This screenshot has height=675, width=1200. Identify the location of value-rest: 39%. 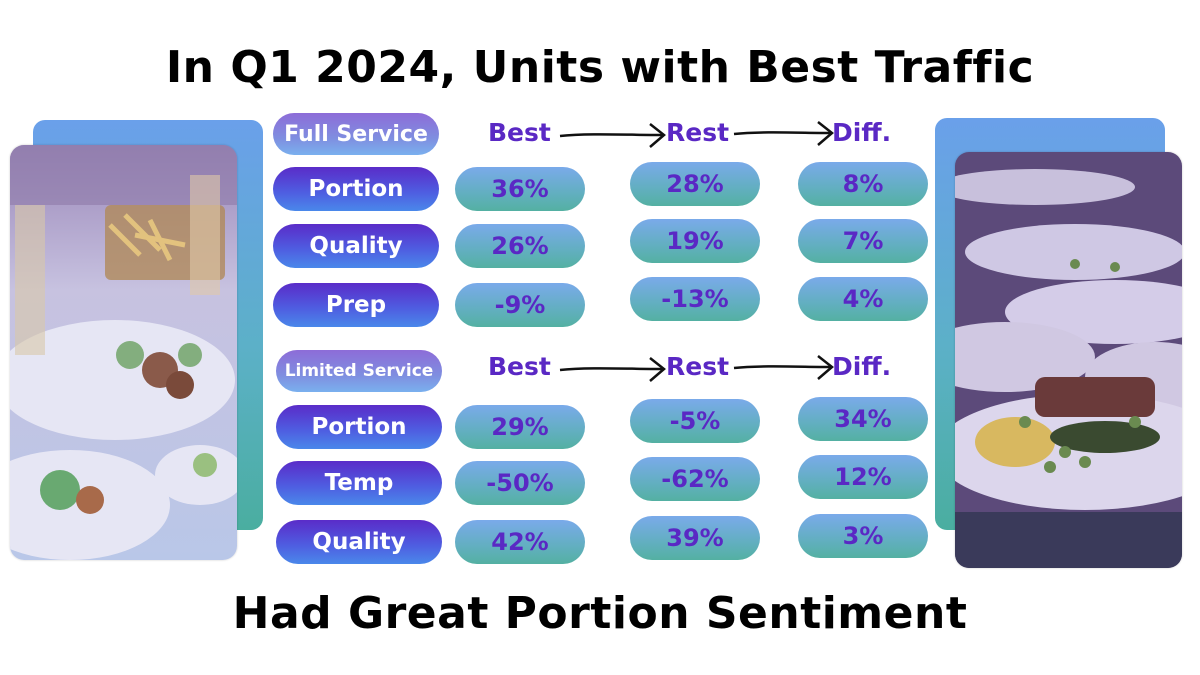
(695, 538).